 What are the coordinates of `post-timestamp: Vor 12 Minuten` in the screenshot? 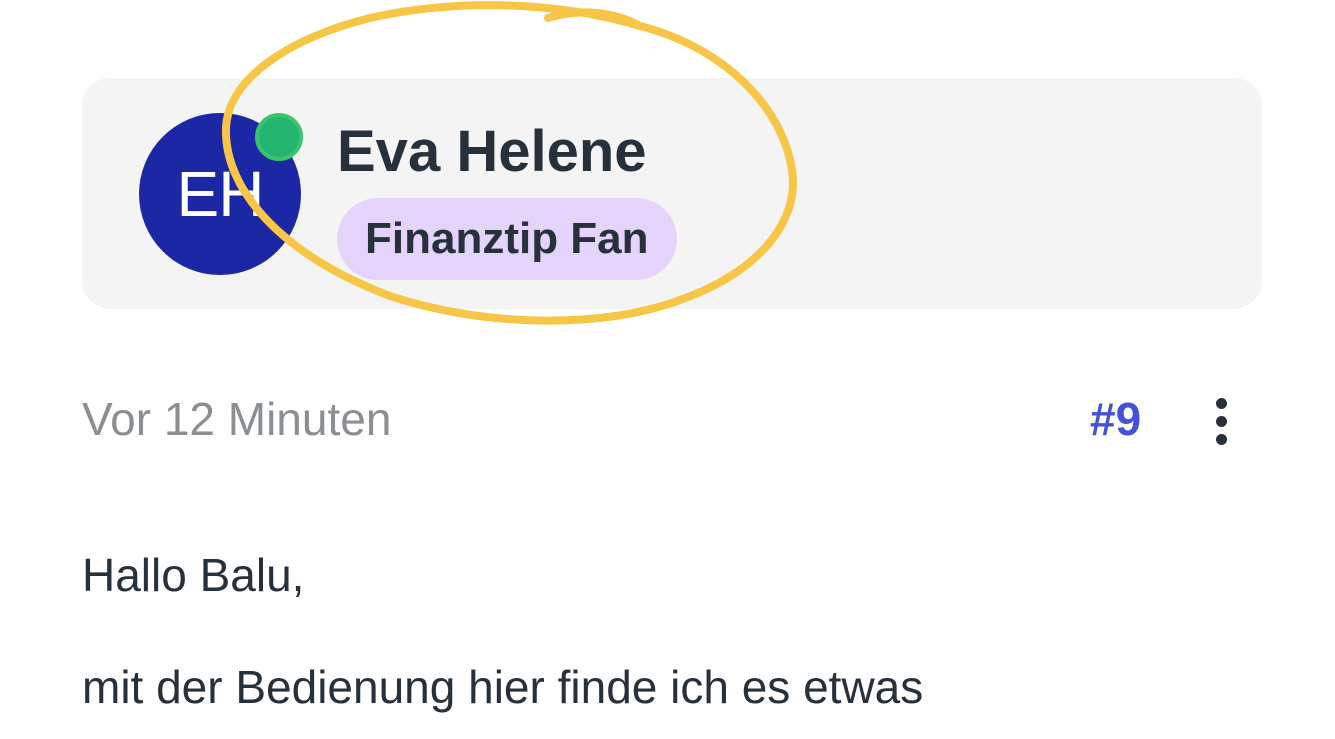 It's located at (237, 419).